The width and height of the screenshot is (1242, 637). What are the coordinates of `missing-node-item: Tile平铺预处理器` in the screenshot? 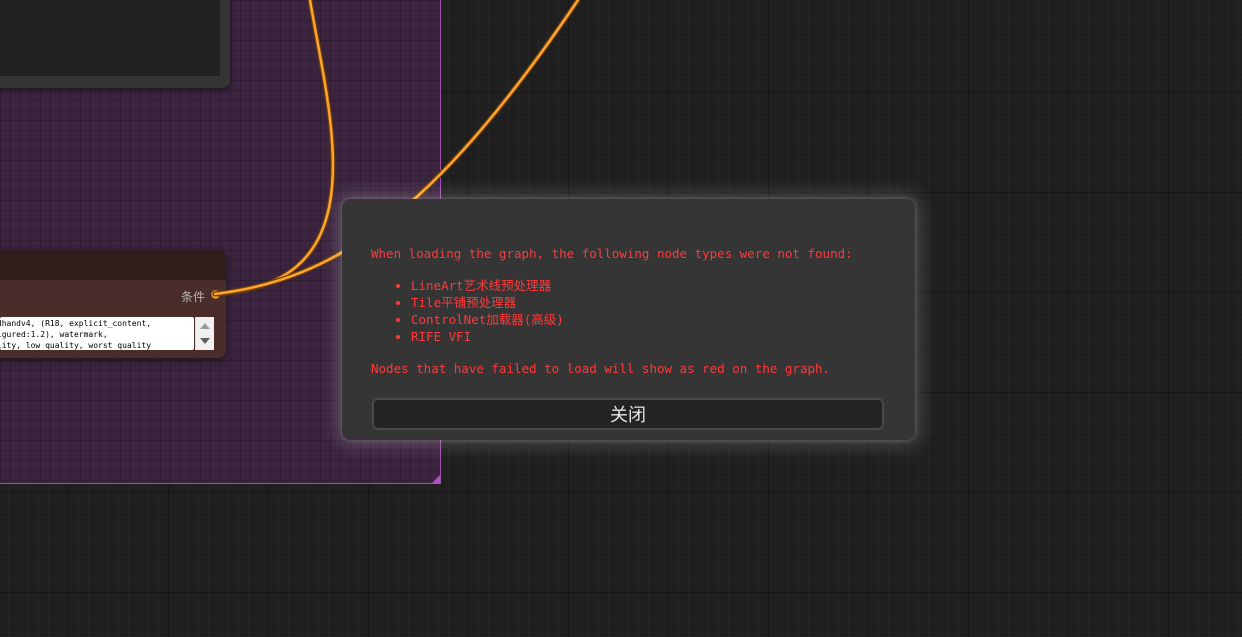 It's located at (479, 302).